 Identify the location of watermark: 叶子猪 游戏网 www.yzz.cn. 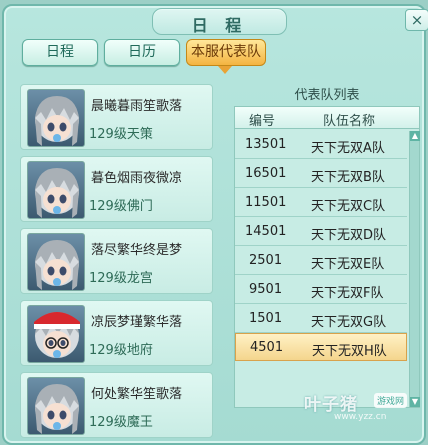
(364, 410).